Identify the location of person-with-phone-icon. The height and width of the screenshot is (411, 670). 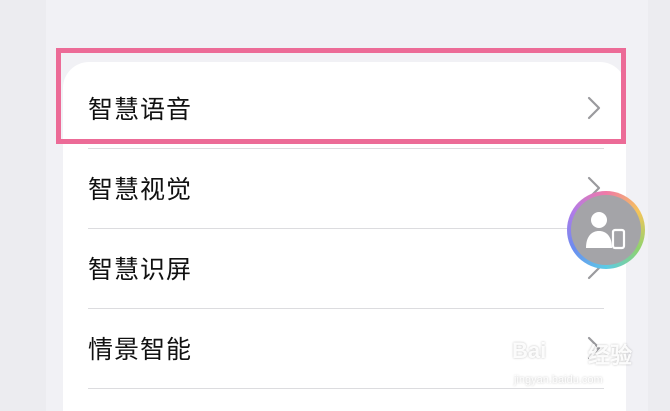
(606, 231).